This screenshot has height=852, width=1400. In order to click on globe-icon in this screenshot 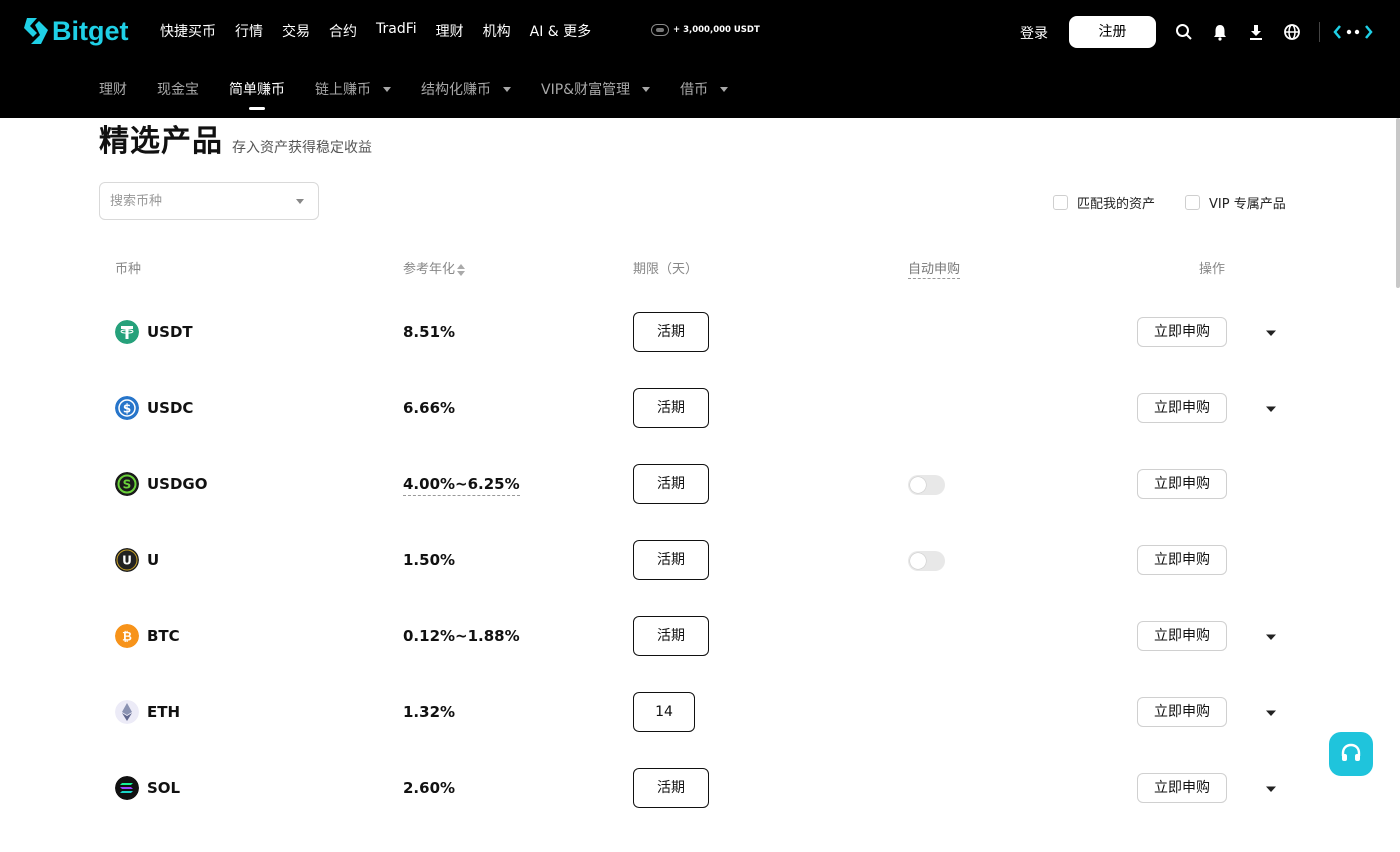, I will do `click(1292, 32)`.